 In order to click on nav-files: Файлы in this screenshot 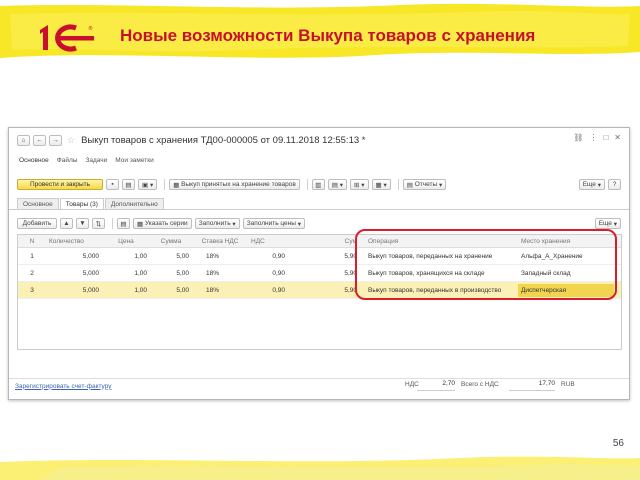, I will do `click(67, 160)`.